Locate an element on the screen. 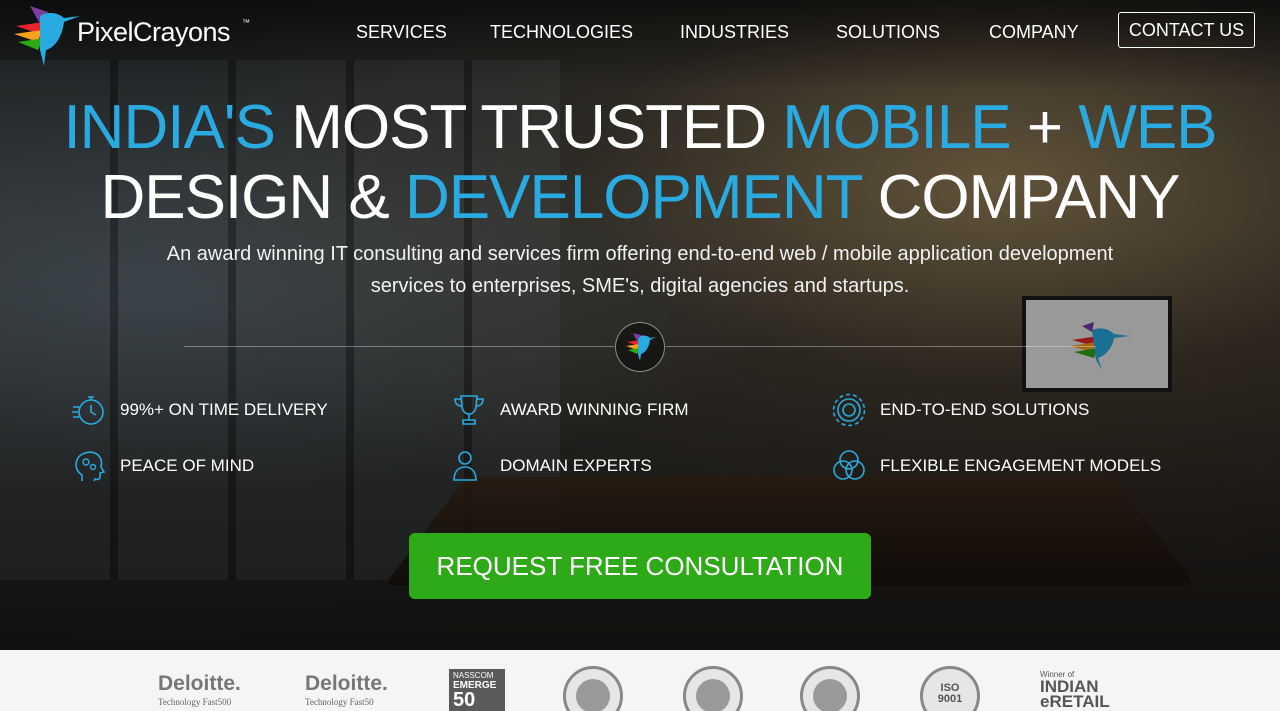 This screenshot has height=711, width=1280. trophy-icon is located at coordinates (469, 410).